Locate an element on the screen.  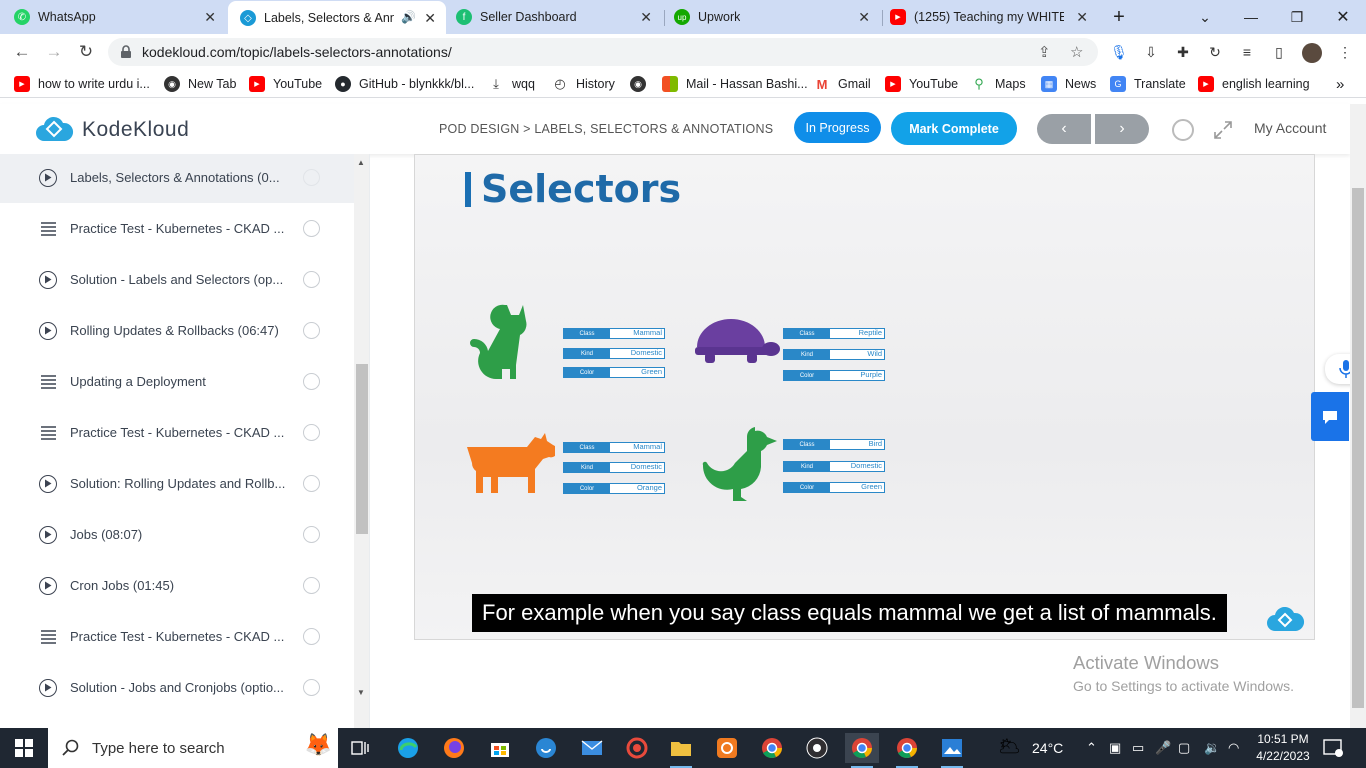
lesson-item: Updating a Deployment is located at coordinates (177, 381).